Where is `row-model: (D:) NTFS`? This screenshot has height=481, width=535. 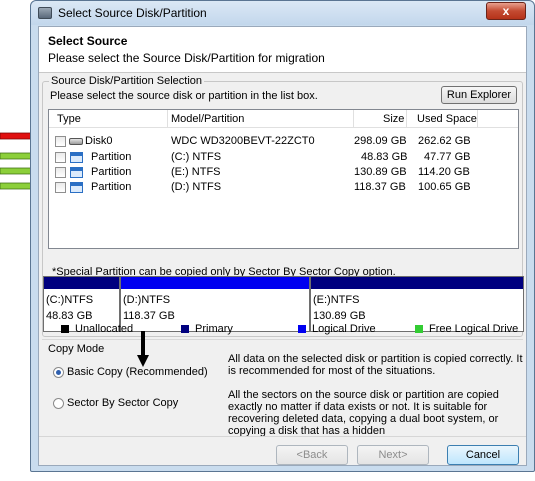
row-model: (D:) NTFS is located at coordinates (196, 187).